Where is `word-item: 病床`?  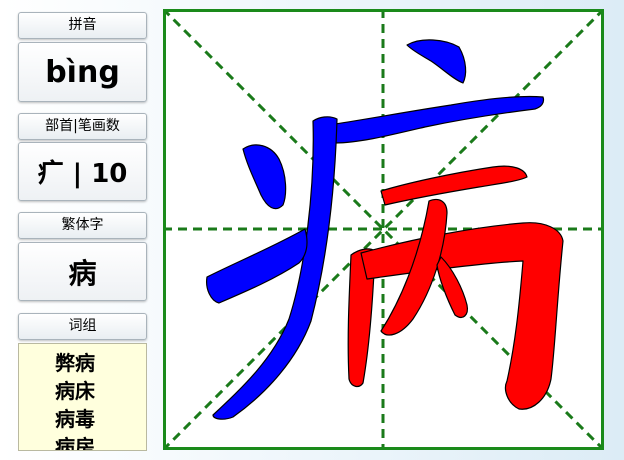
word-item: 病床 is located at coordinates (100, 391).